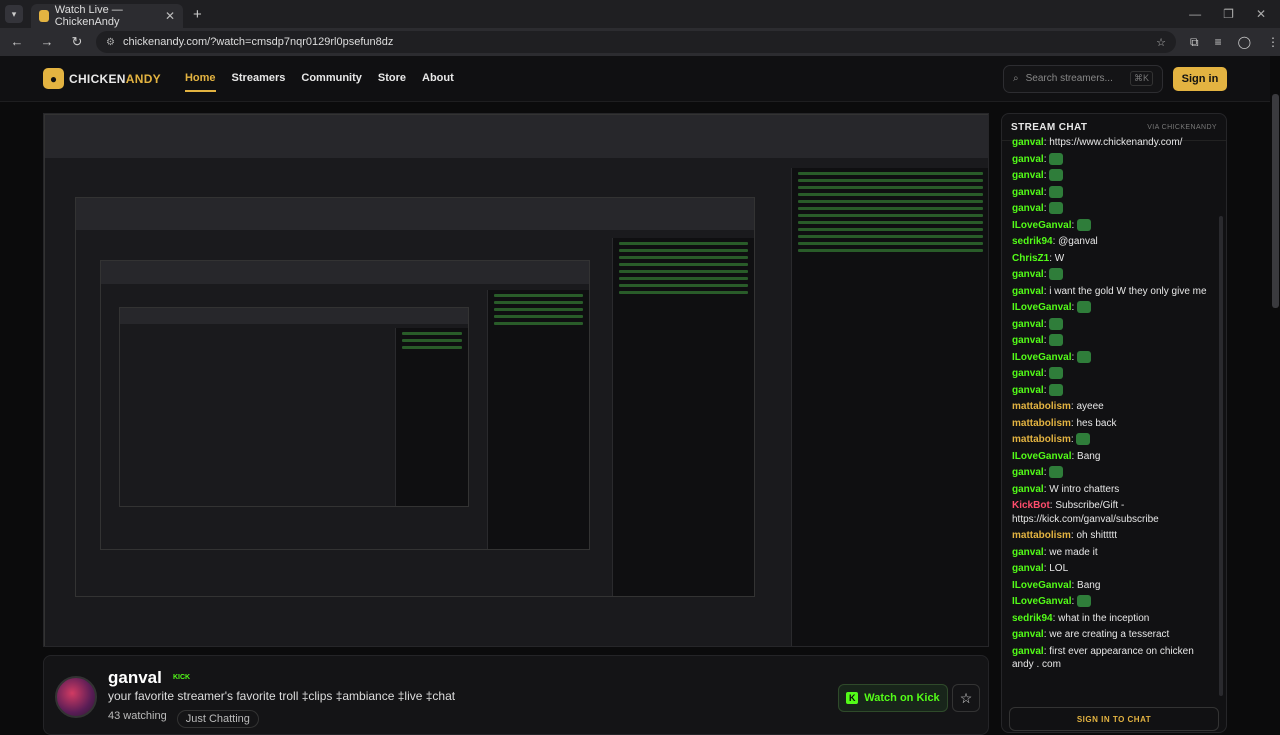  What do you see at coordinates (1089, 585) in the screenshot?
I see `chat-text: Bang` at bounding box center [1089, 585].